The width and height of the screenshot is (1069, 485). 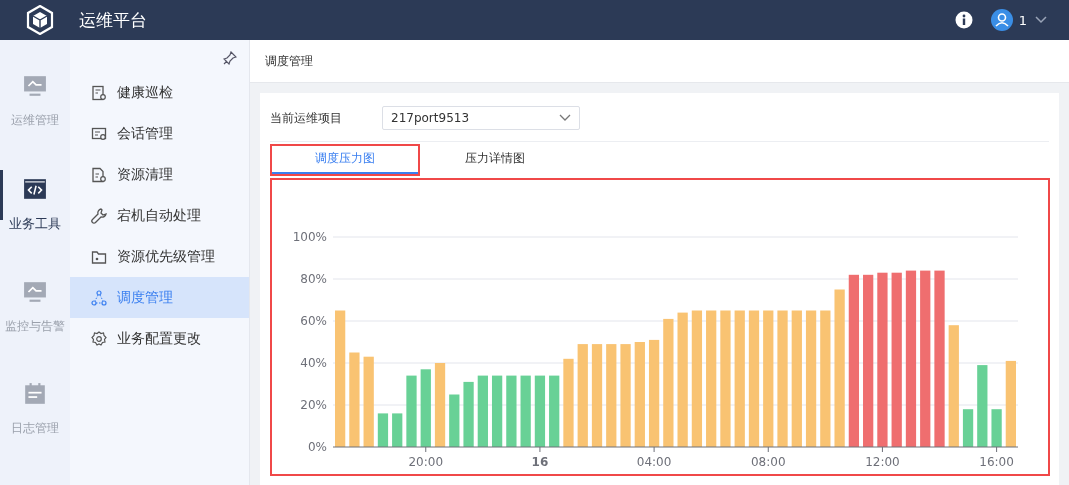 I want to click on wrench-icon, so click(x=99, y=215).